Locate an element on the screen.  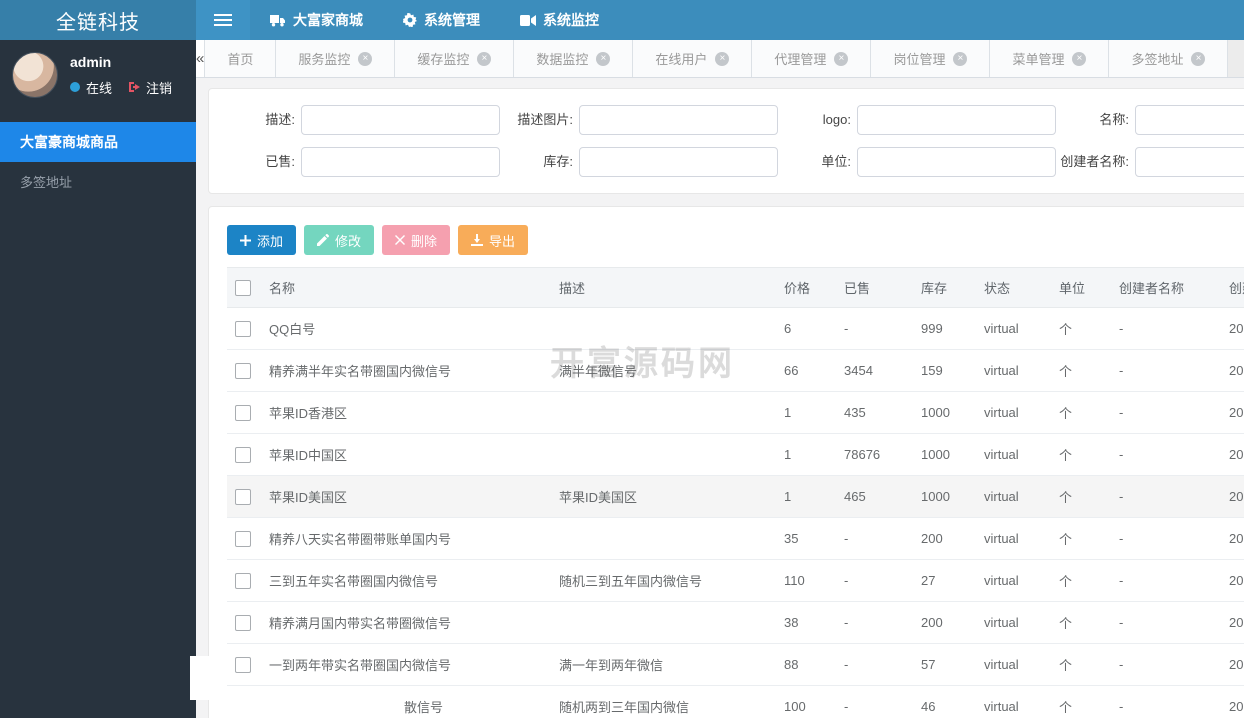
cell-name: 苹果ID中国区 is located at coordinates (406, 454).